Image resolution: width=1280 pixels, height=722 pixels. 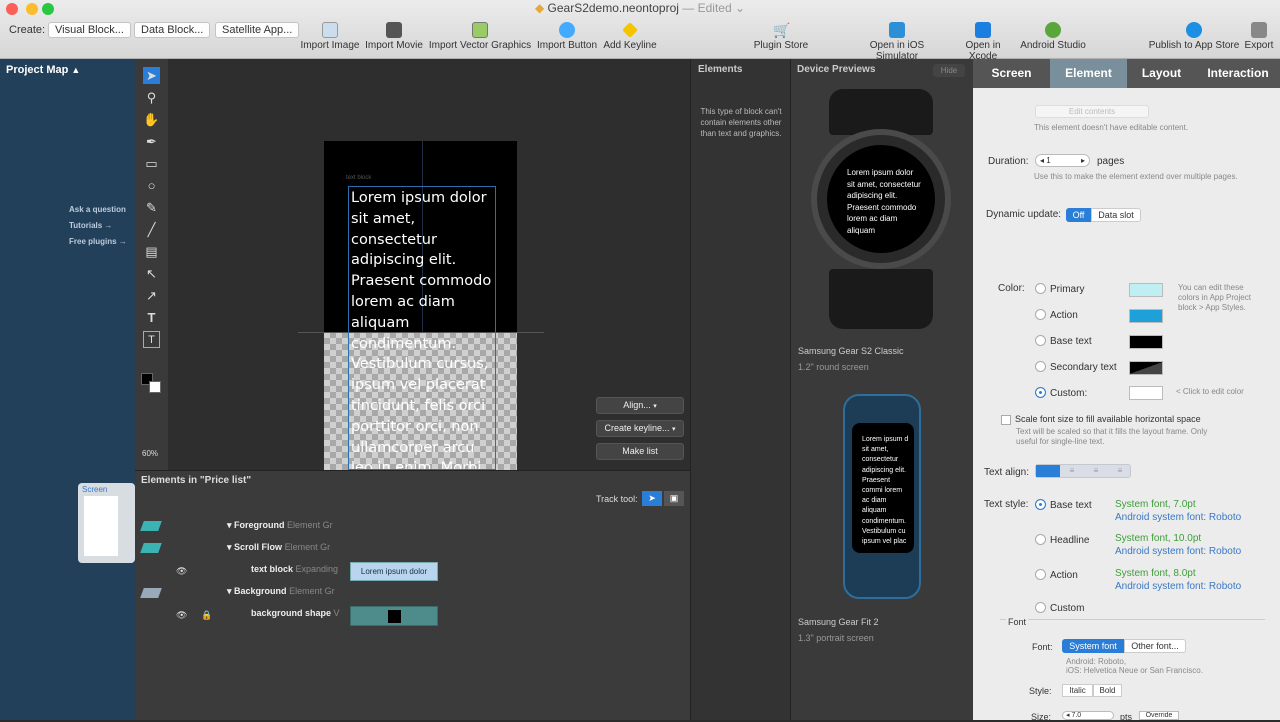 What do you see at coordinates (394, 571) in the screenshot?
I see `text-block-track-bar: Lorem ipsum dolor` at bounding box center [394, 571].